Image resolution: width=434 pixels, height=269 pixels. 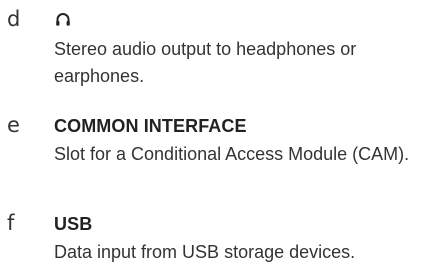 What do you see at coordinates (73, 224) in the screenshot?
I see `item-title: USB` at bounding box center [73, 224].